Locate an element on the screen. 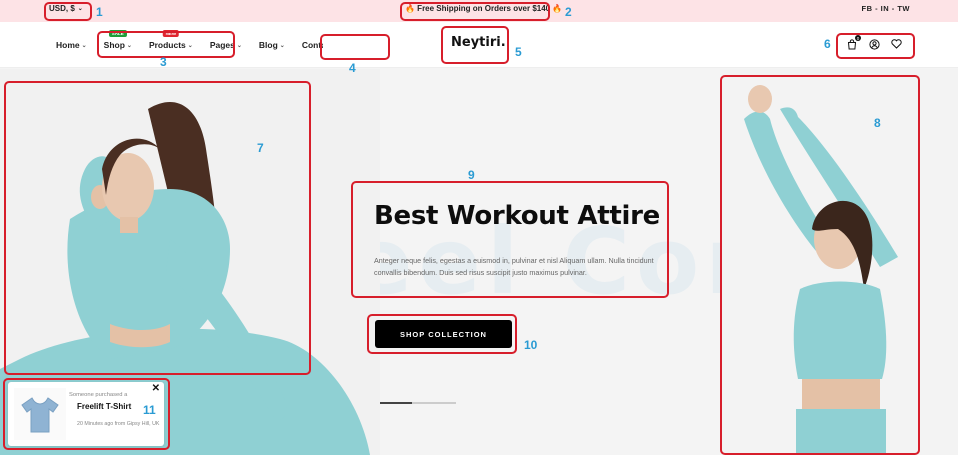 The image size is (958, 455). nav-item-label: Home is located at coordinates (68, 45).